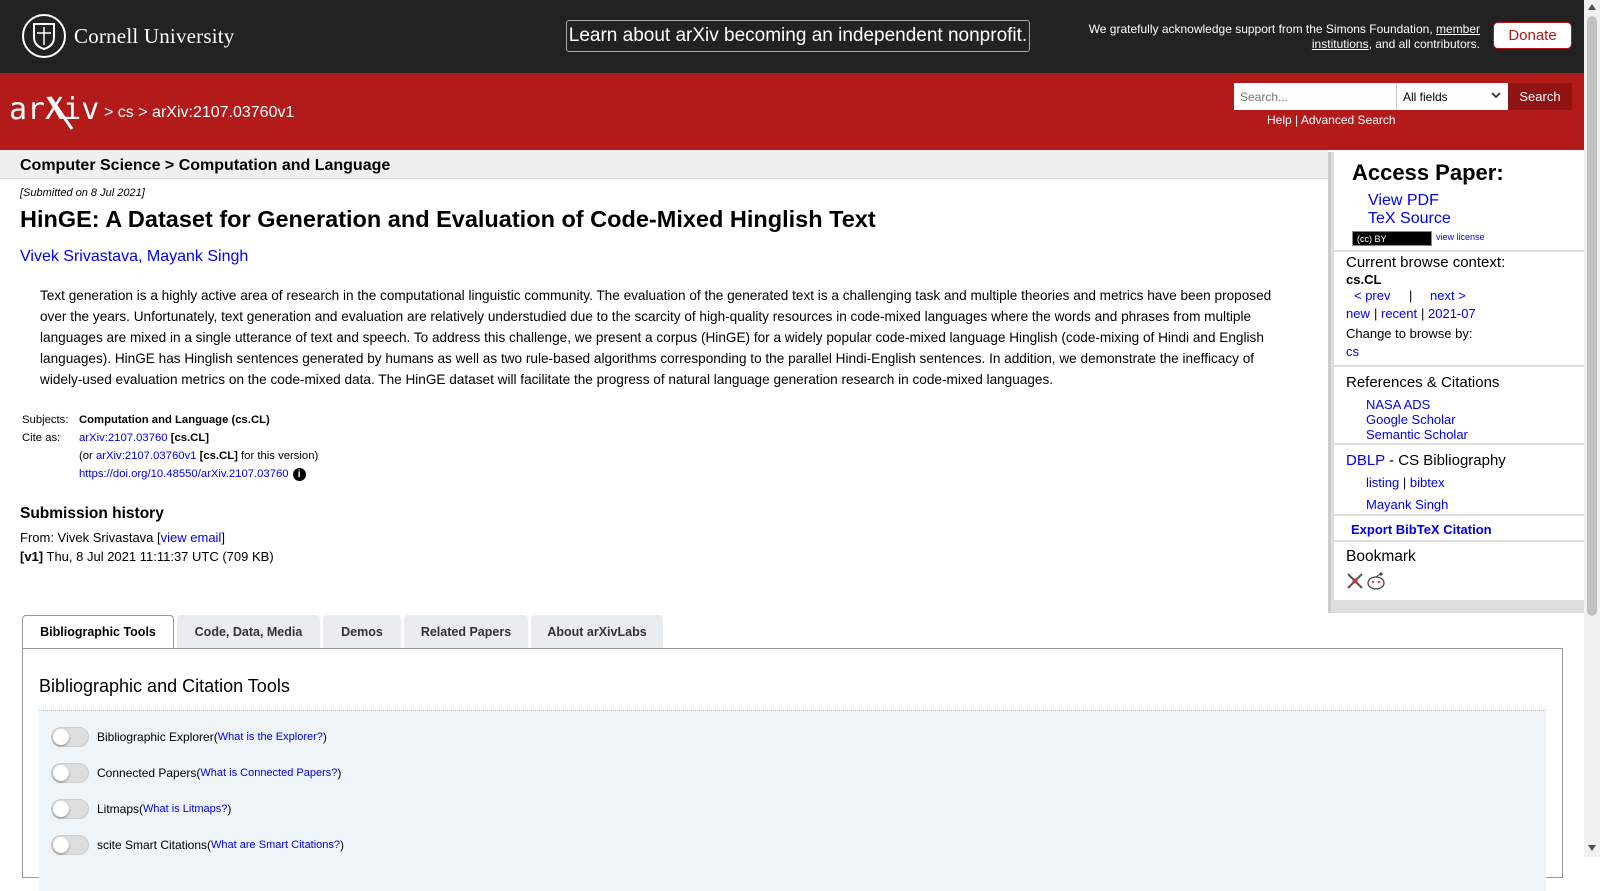 The width and height of the screenshot is (1600, 891). Describe the element at coordinates (174, 420) in the screenshot. I see `subjects-value: Computation and Language (cs.CL)` at that location.